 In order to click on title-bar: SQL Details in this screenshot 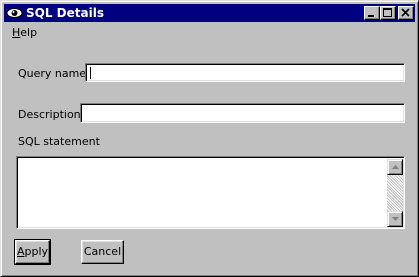, I will do `click(209, 13)`.